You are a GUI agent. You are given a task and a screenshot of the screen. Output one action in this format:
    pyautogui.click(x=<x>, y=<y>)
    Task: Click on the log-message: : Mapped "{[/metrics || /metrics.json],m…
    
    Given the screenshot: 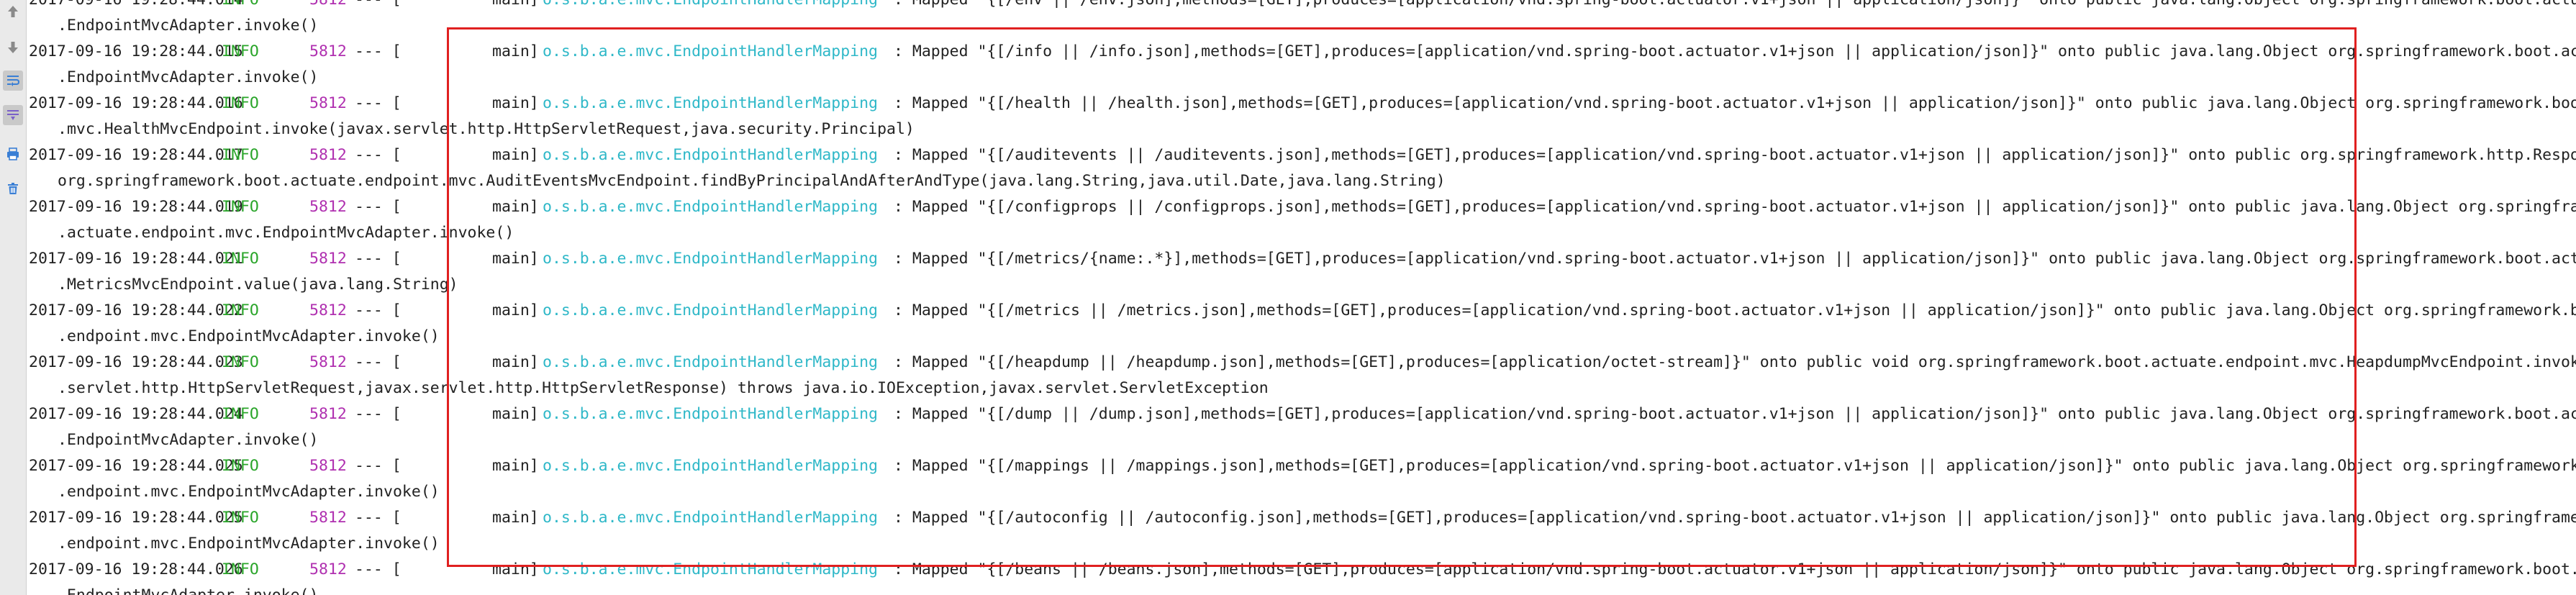 What is the action you would take?
    pyautogui.click(x=1735, y=310)
    